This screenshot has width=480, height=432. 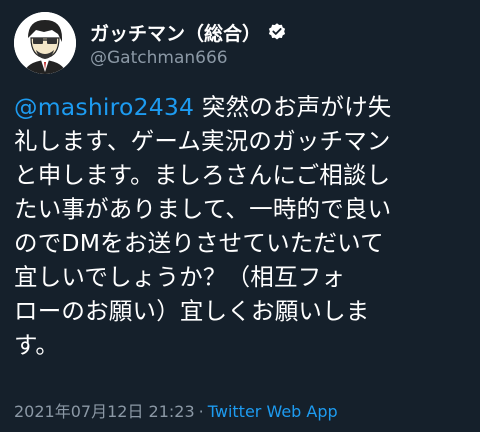 I want to click on tweet-line-text: 突然のお声がけ失, so click(x=293, y=107).